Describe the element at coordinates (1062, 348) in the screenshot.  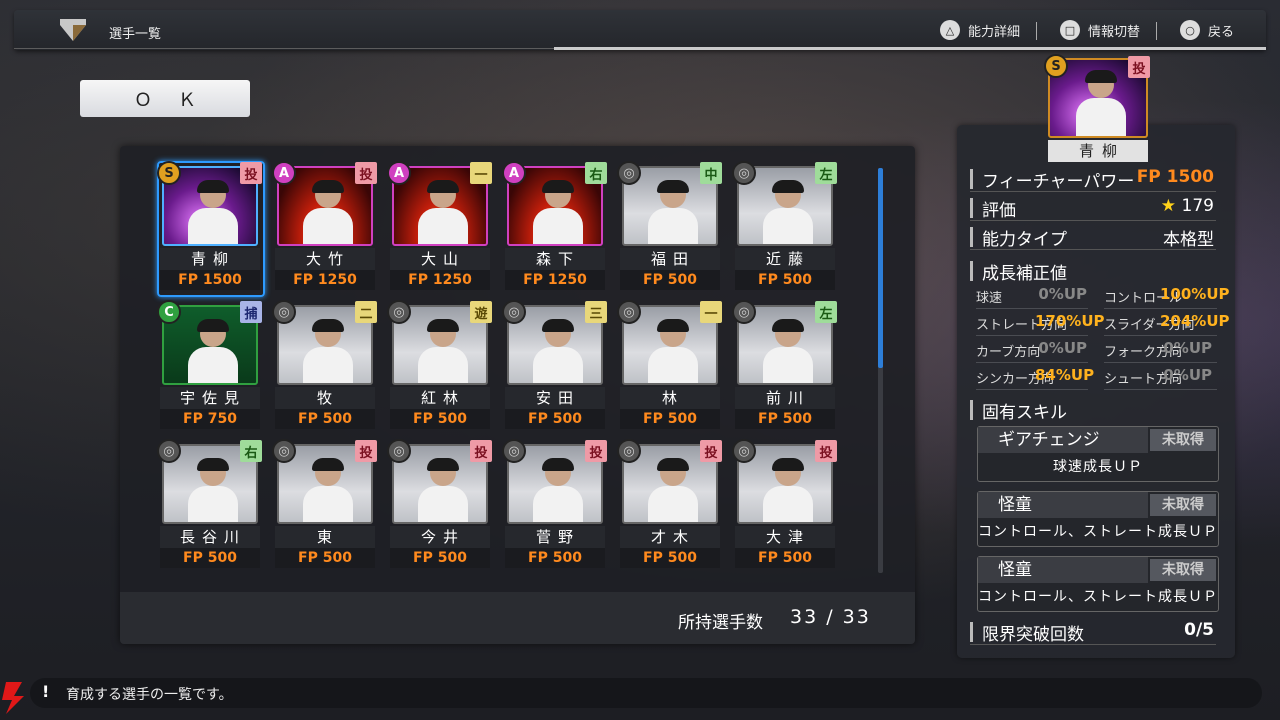
I see `growth-stat-value: 0%UP` at that location.